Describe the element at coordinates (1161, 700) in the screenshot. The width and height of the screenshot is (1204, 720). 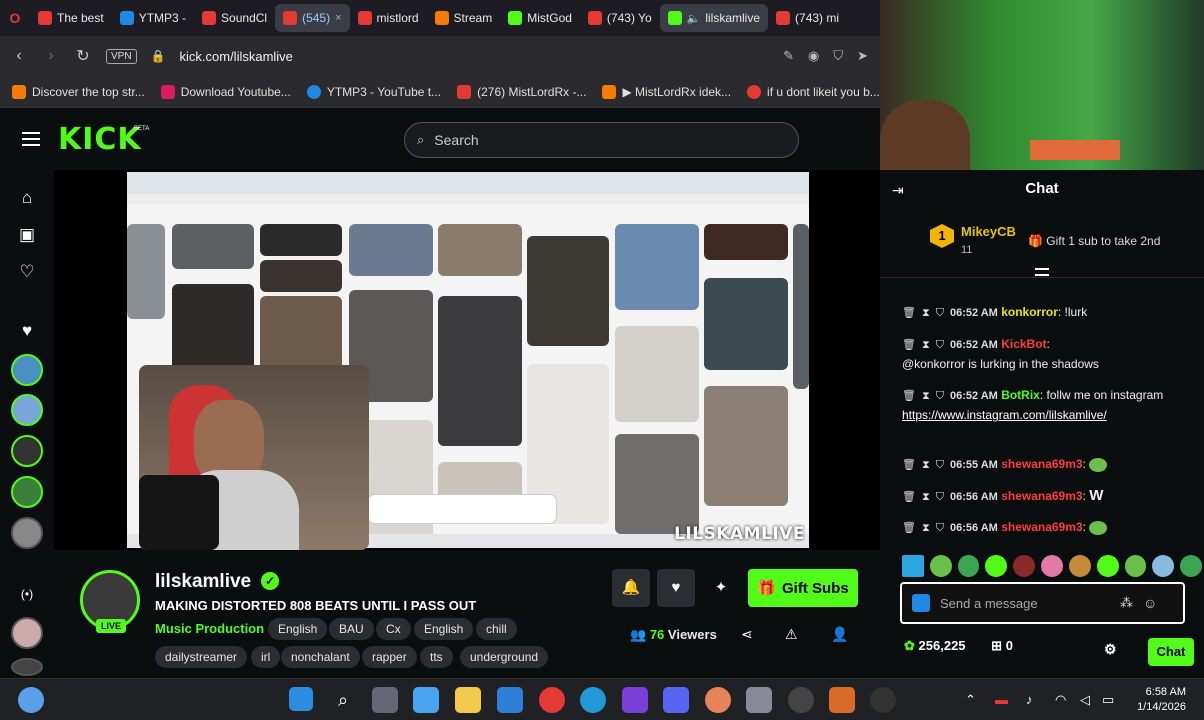
I see `clock: 6:58 AM 1/14/2026` at that location.